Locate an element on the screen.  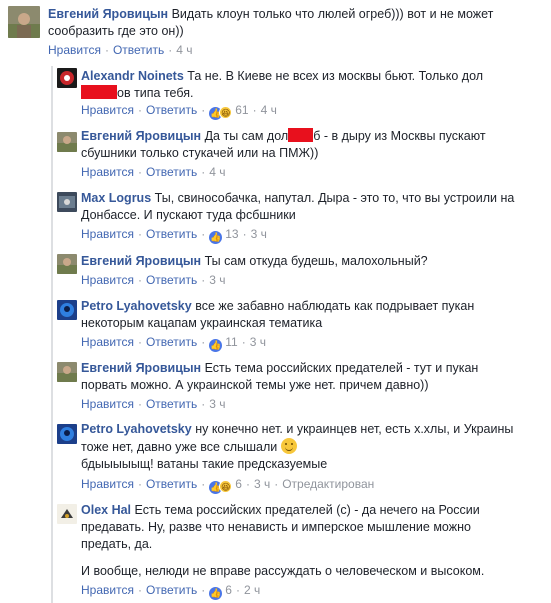
comment-body-part: ов типа тебя. is located at coordinates (155, 93).